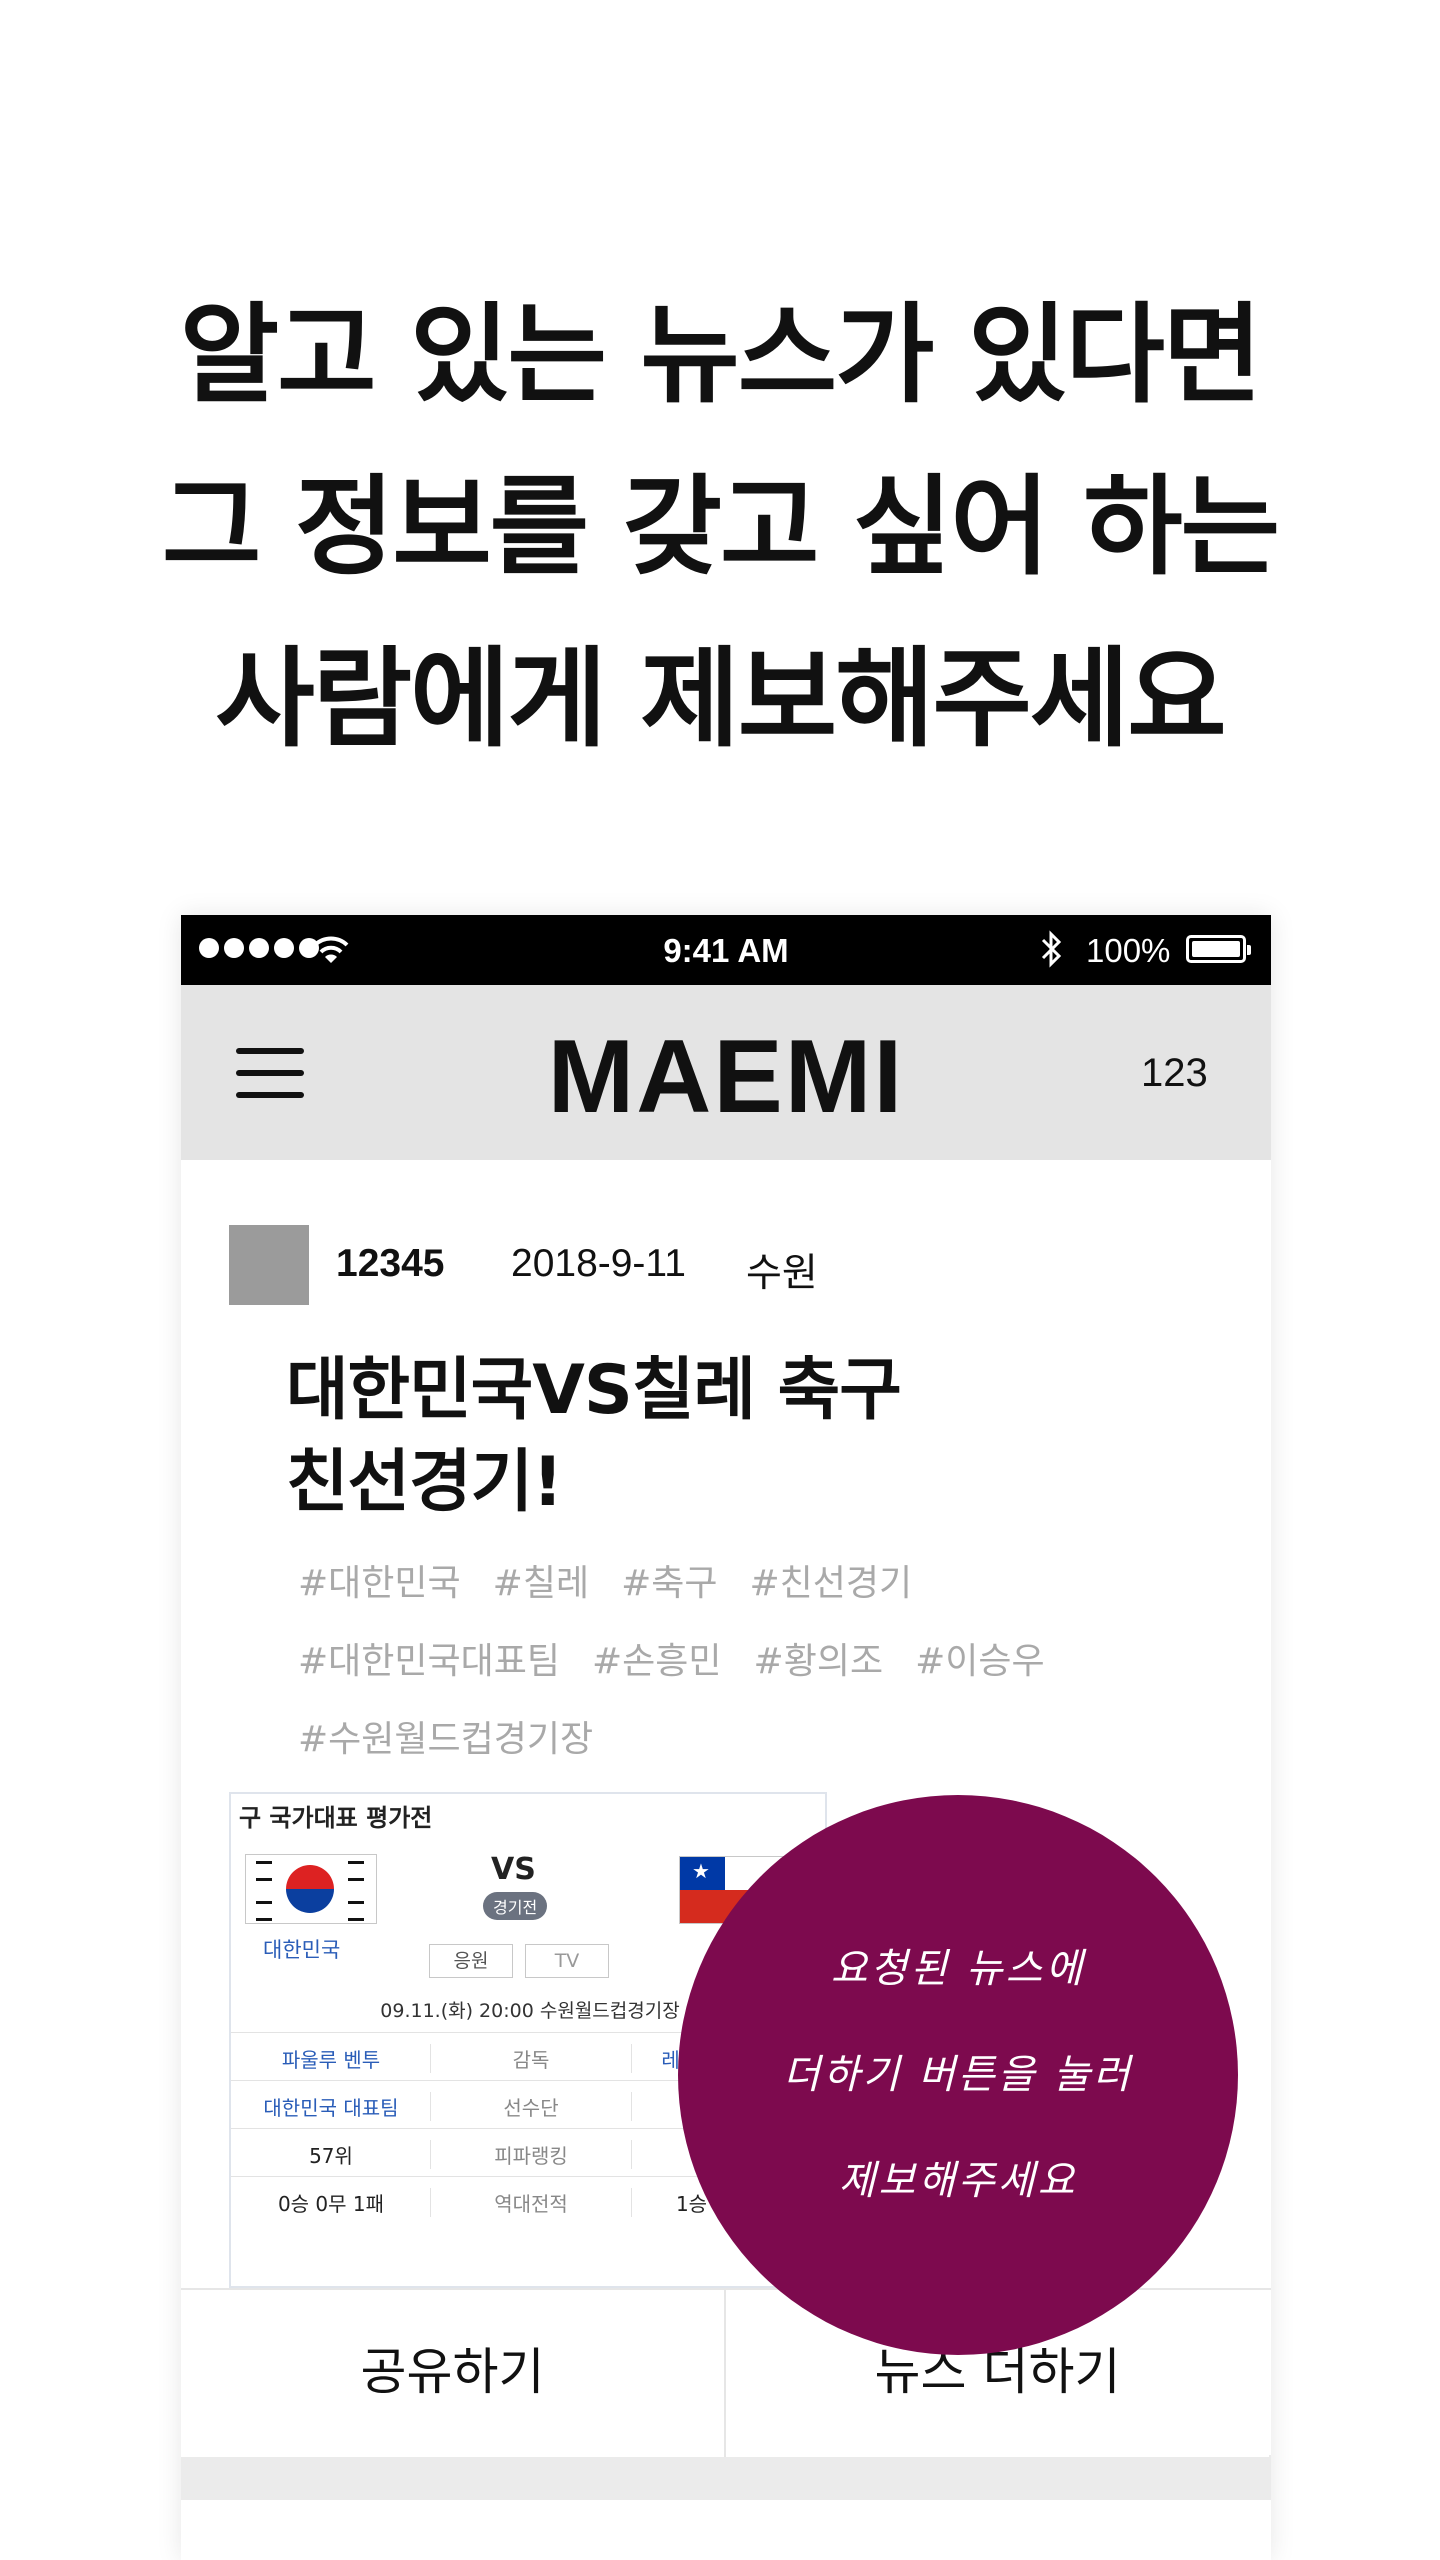  I want to click on tv-pill: TV, so click(567, 1961).